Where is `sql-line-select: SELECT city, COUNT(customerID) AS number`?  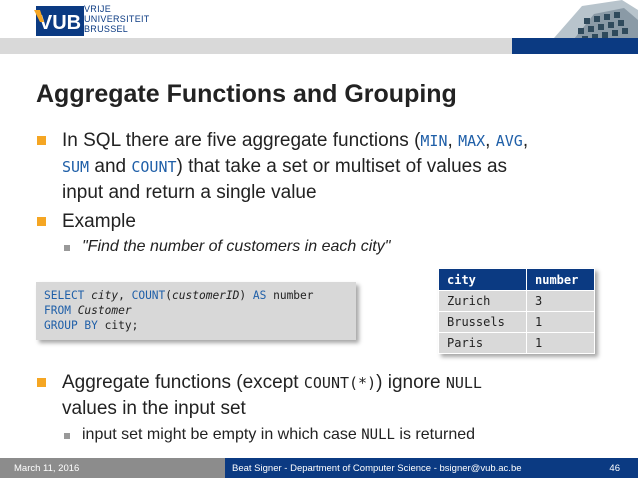
sql-line-select: SELECT city, COUNT(customerID) AS number is located at coordinates (179, 295).